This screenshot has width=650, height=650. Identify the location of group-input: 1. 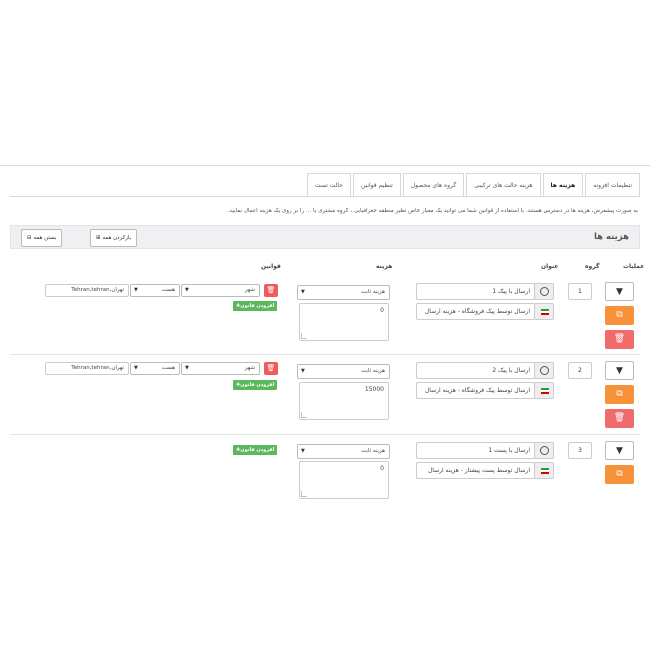
(580, 291).